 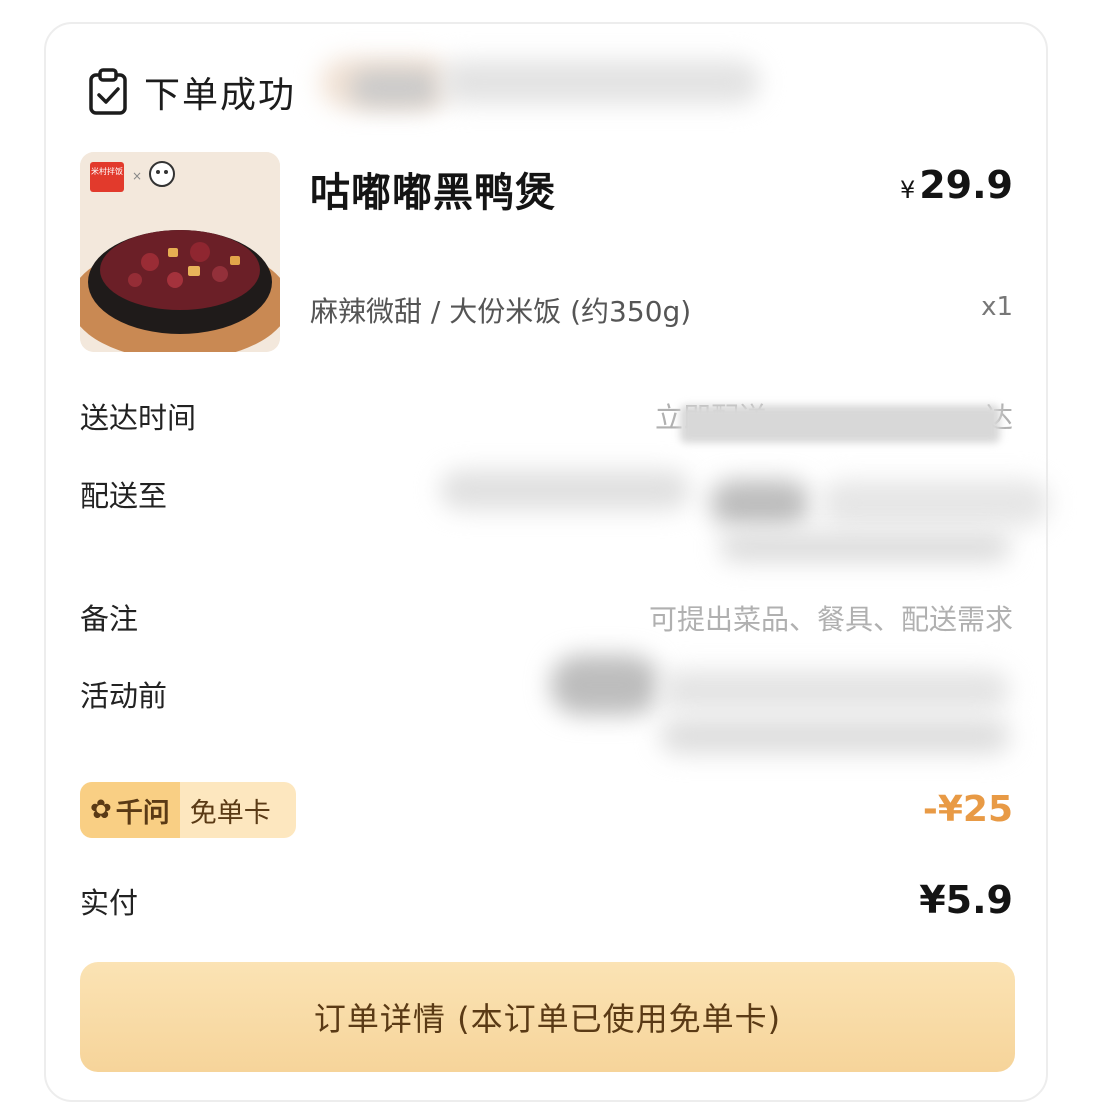 What do you see at coordinates (997, 307) in the screenshot?
I see `item-quantity: x1` at bounding box center [997, 307].